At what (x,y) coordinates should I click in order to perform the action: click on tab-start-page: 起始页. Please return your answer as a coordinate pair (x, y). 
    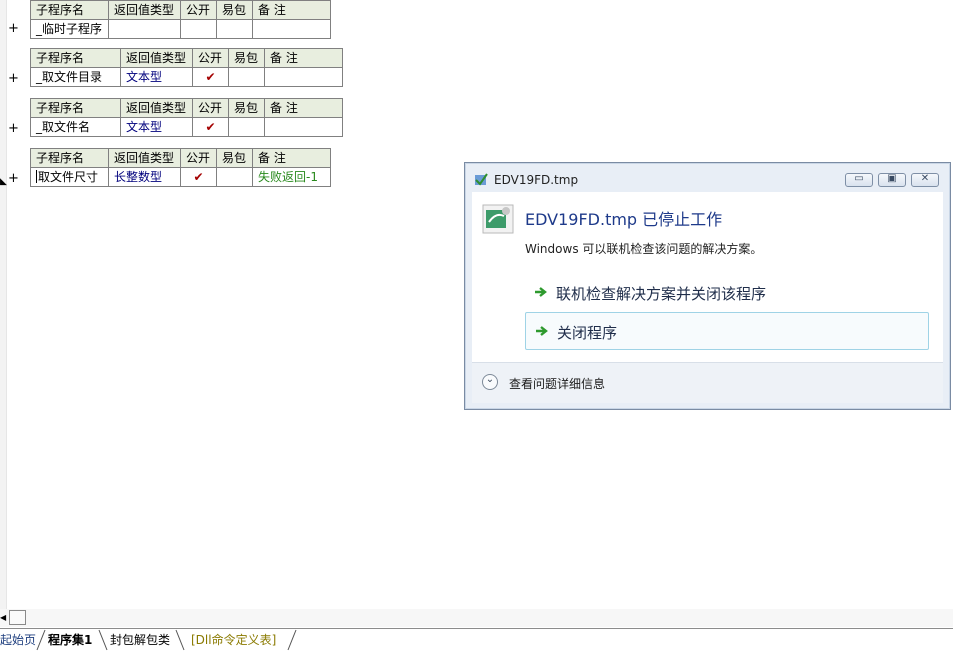
    Looking at the image, I should click on (18, 640).